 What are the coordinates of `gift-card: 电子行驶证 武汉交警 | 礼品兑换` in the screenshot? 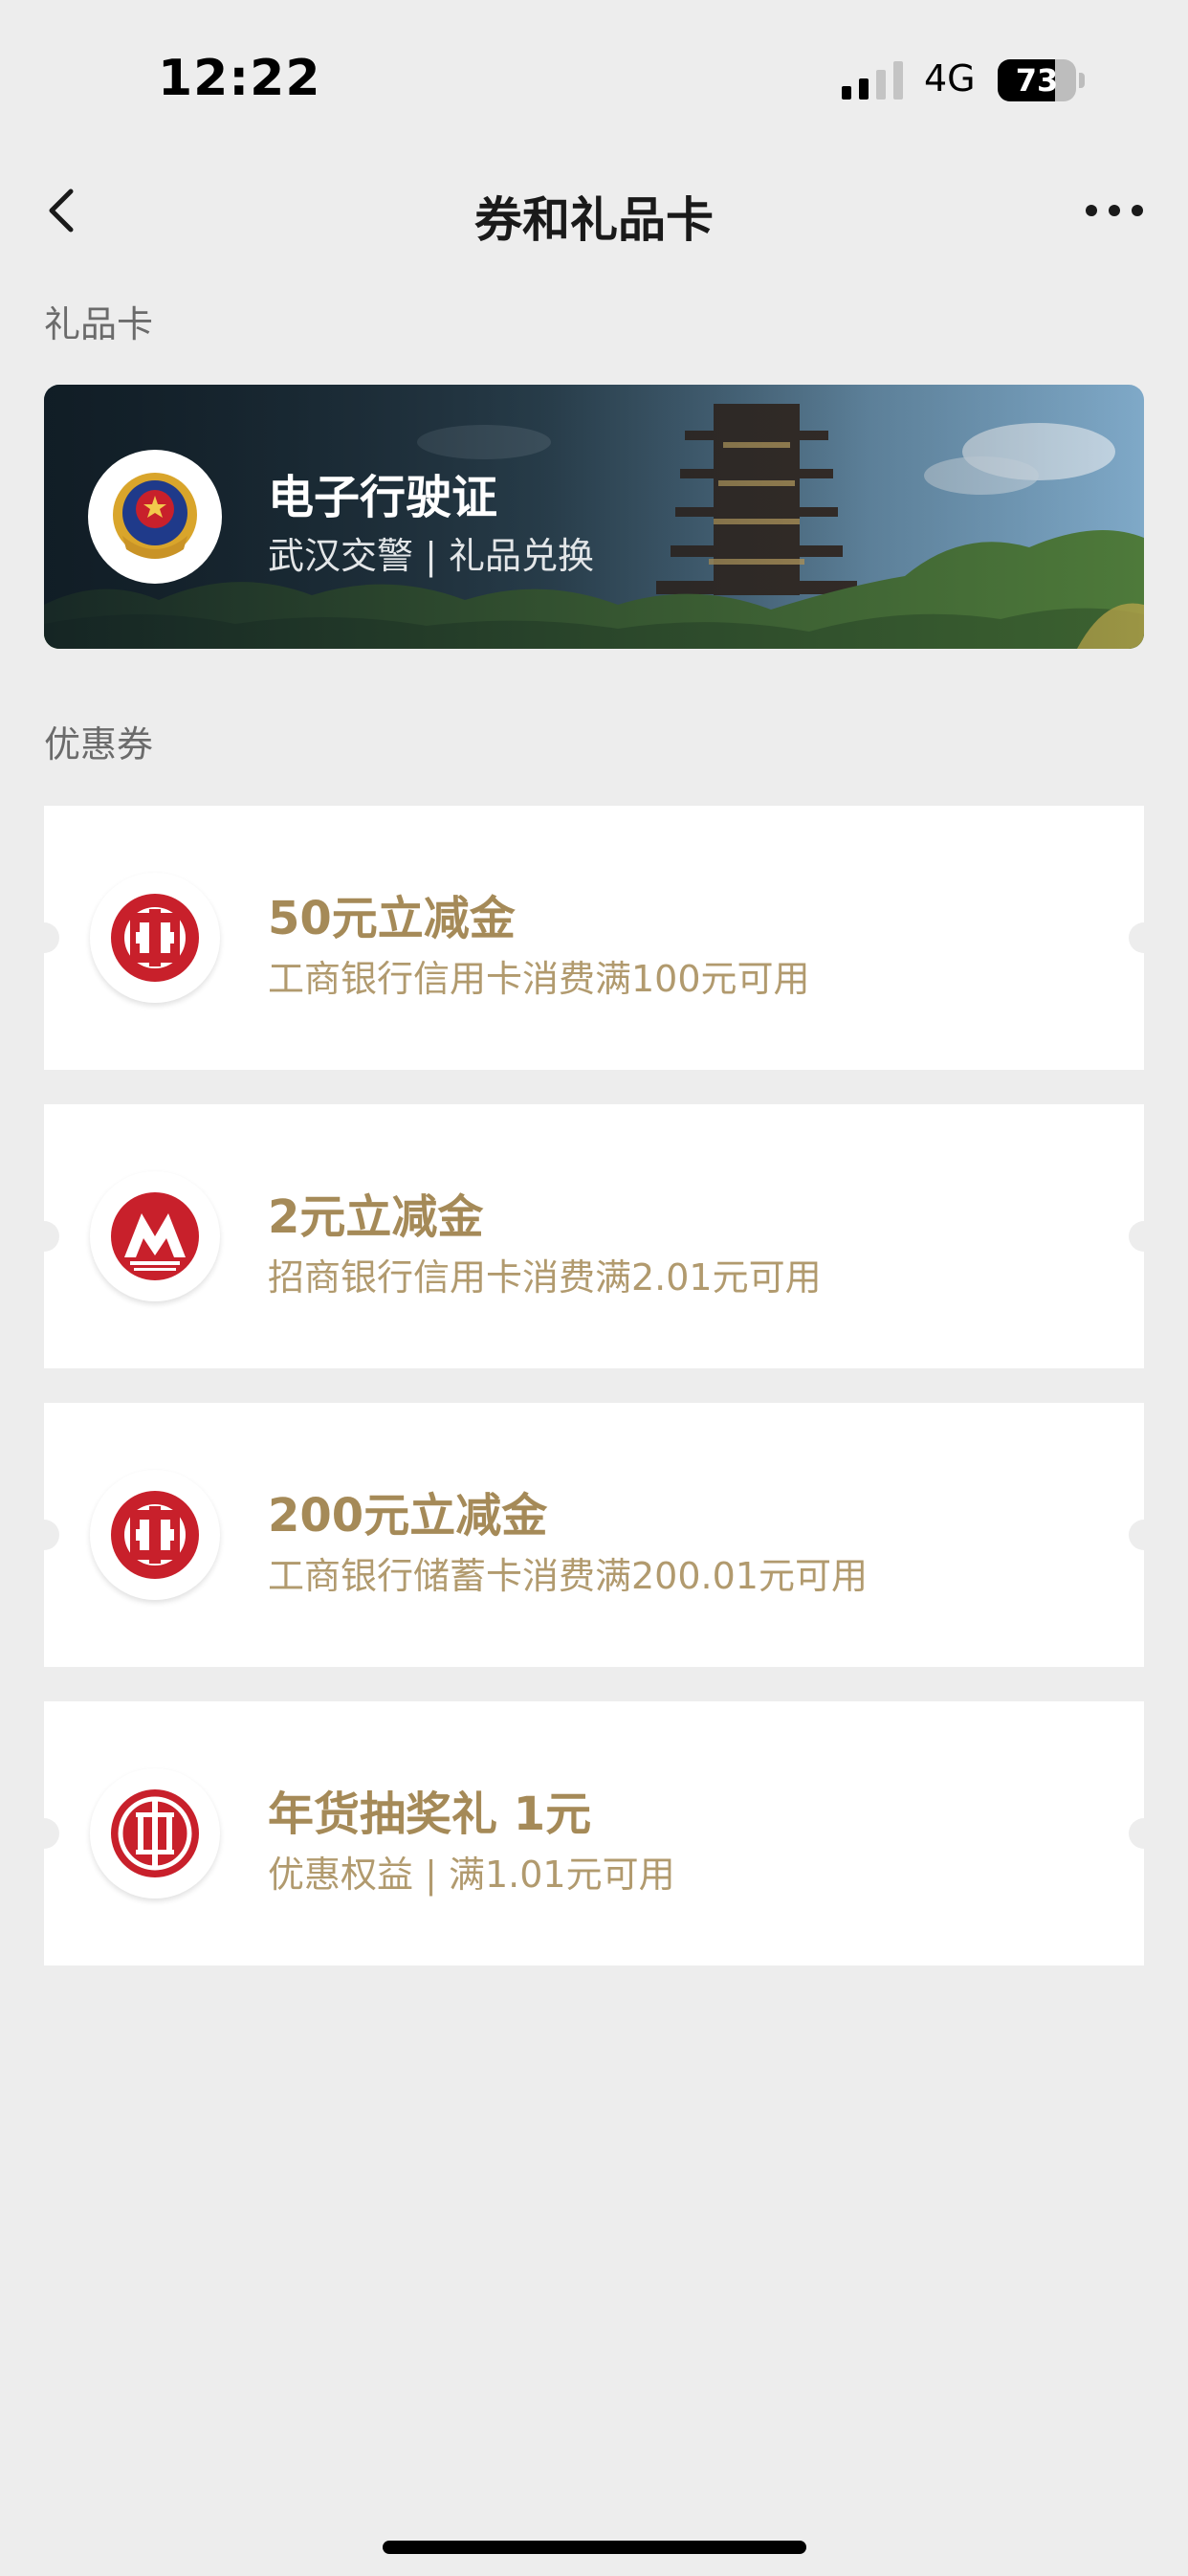 It's located at (594, 517).